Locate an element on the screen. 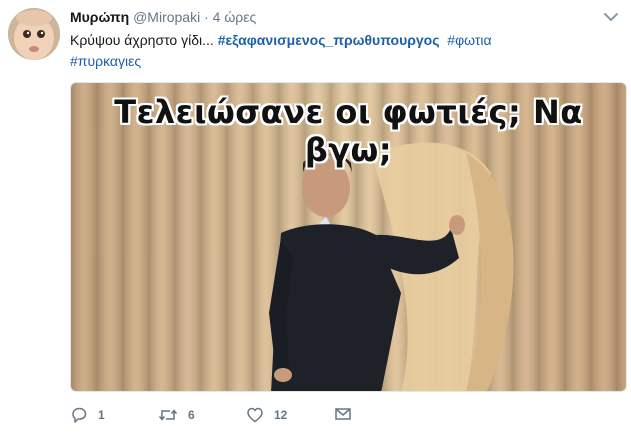 The width and height of the screenshot is (631, 433). display-name: Μυρώπη is located at coordinates (99, 17).